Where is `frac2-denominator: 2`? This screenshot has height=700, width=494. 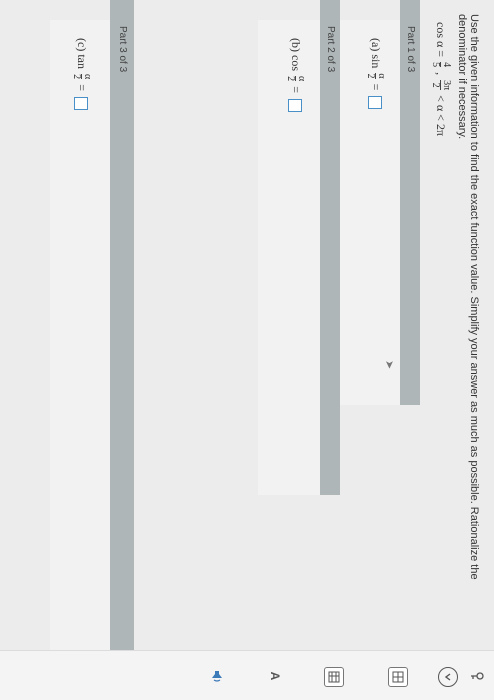 frac2-denominator: 2 is located at coordinates (435, 85).